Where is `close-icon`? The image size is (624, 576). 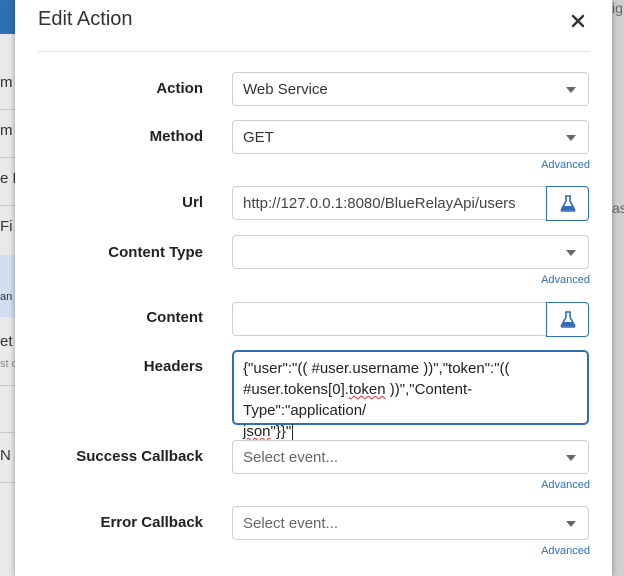
close-icon is located at coordinates (578, 21).